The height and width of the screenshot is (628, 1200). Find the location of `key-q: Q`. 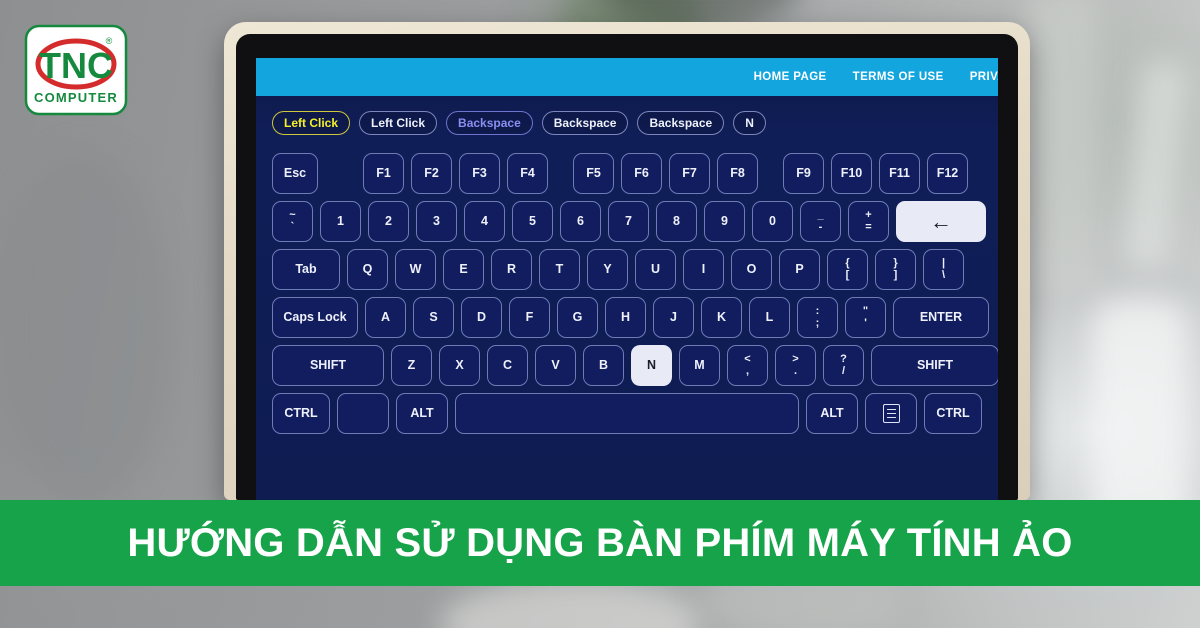

key-q: Q is located at coordinates (367, 269).